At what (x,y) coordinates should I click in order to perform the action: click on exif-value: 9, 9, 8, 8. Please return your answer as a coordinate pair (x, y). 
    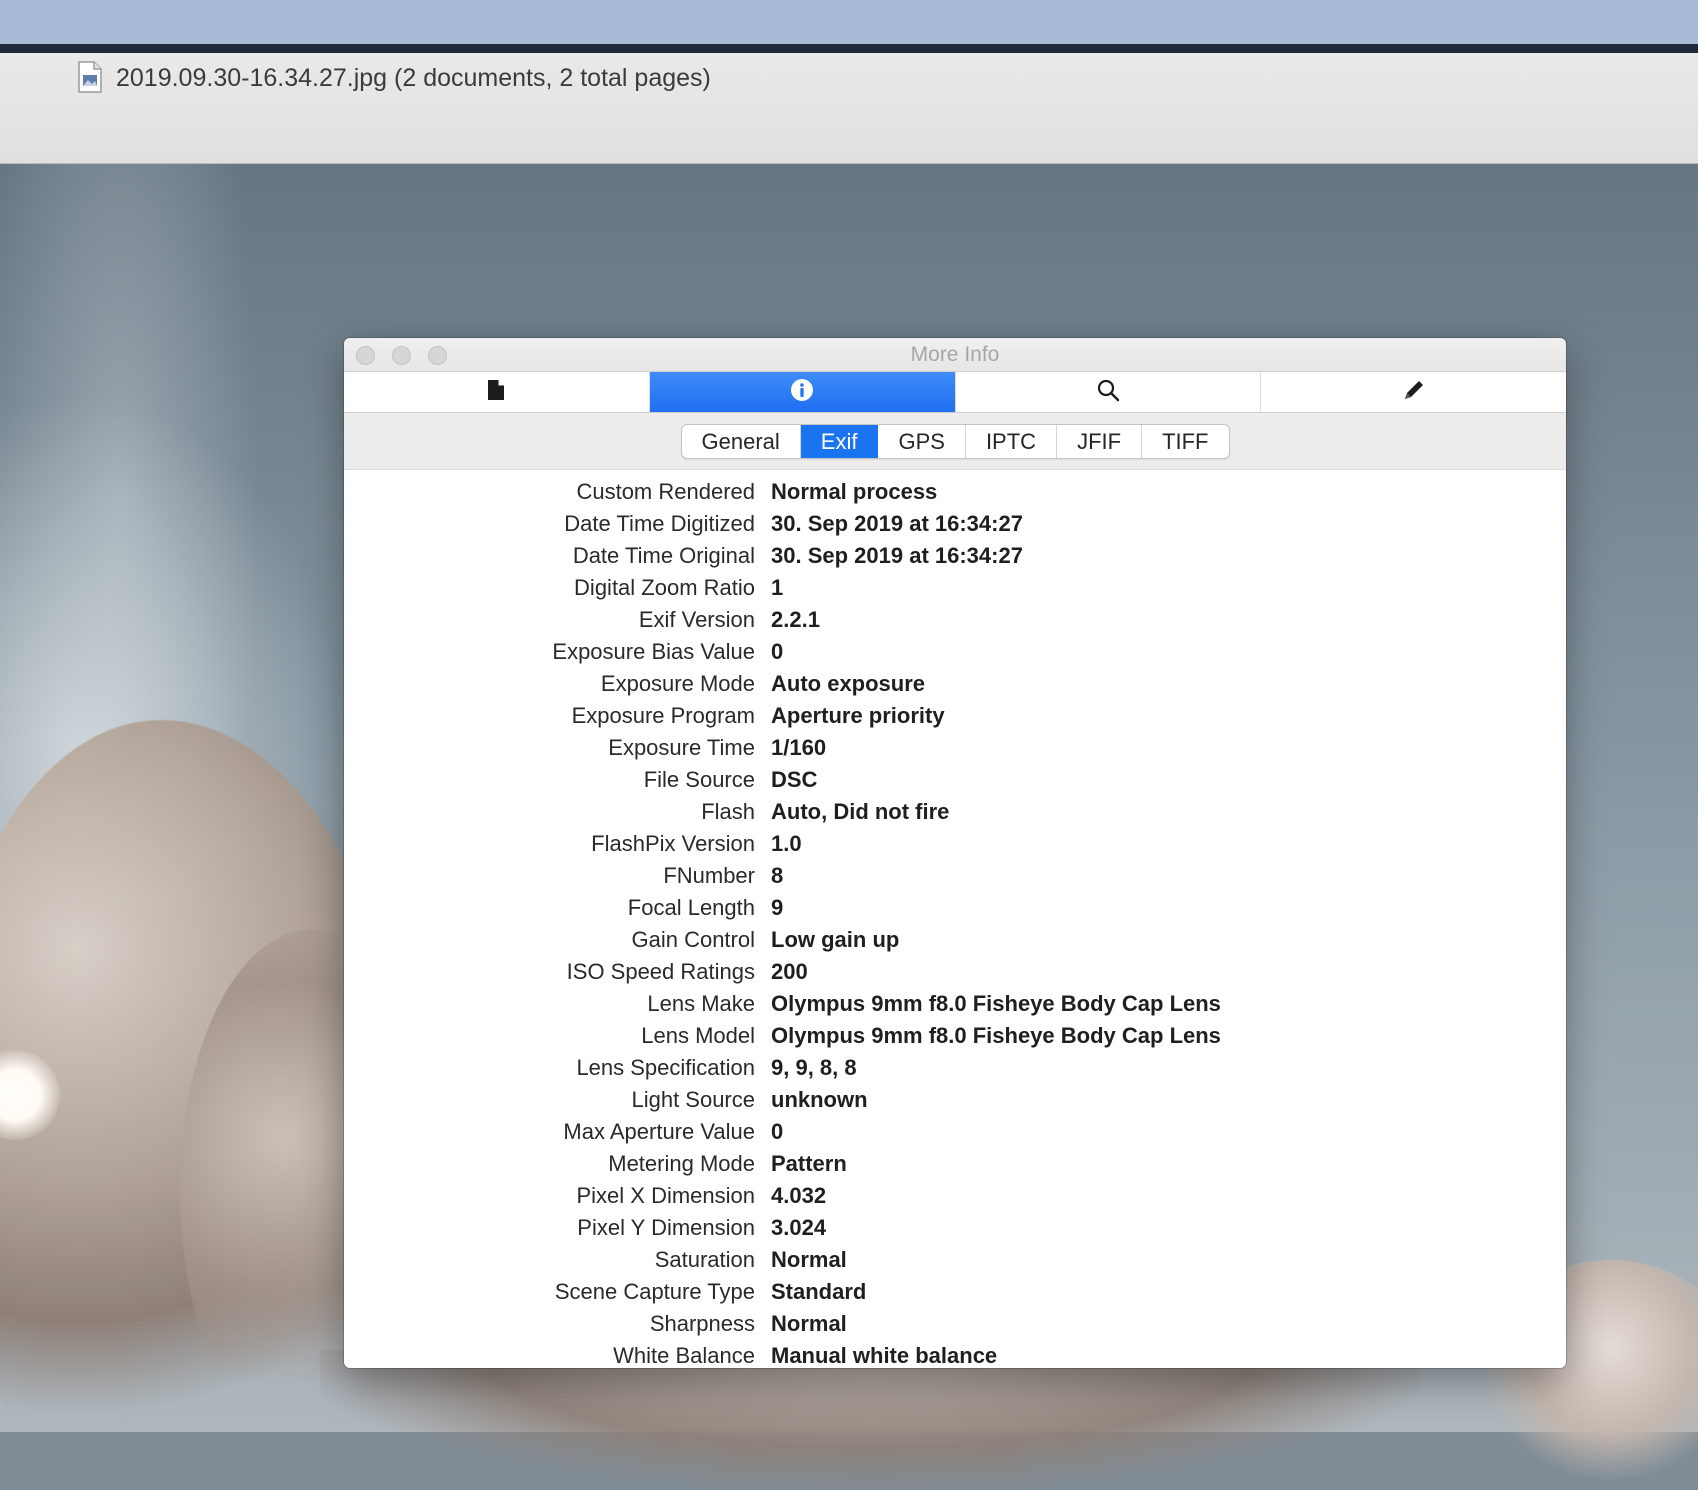
    Looking at the image, I should click on (814, 1068).